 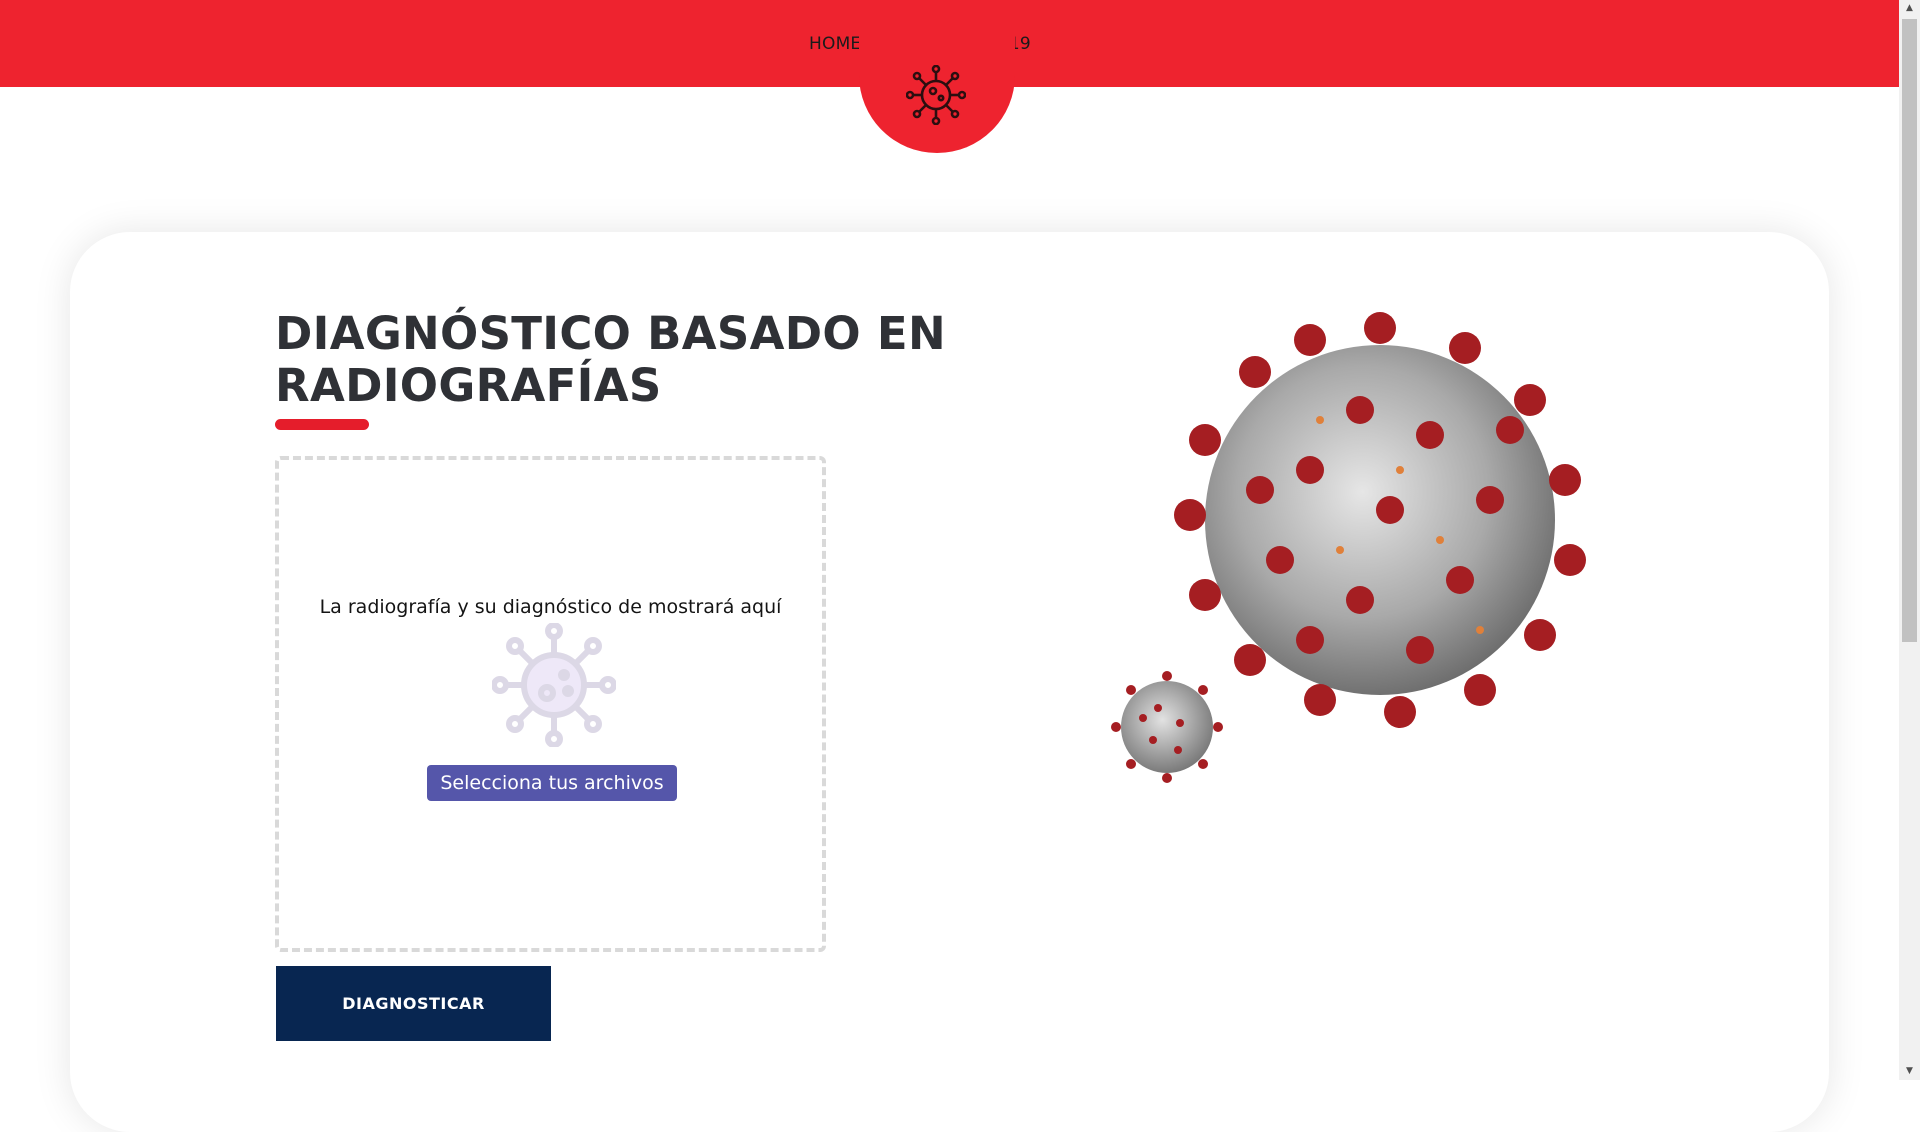 What do you see at coordinates (936, 95) in the screenshot?
I see `virus-logo-icon` at bounding box center [936, 95].